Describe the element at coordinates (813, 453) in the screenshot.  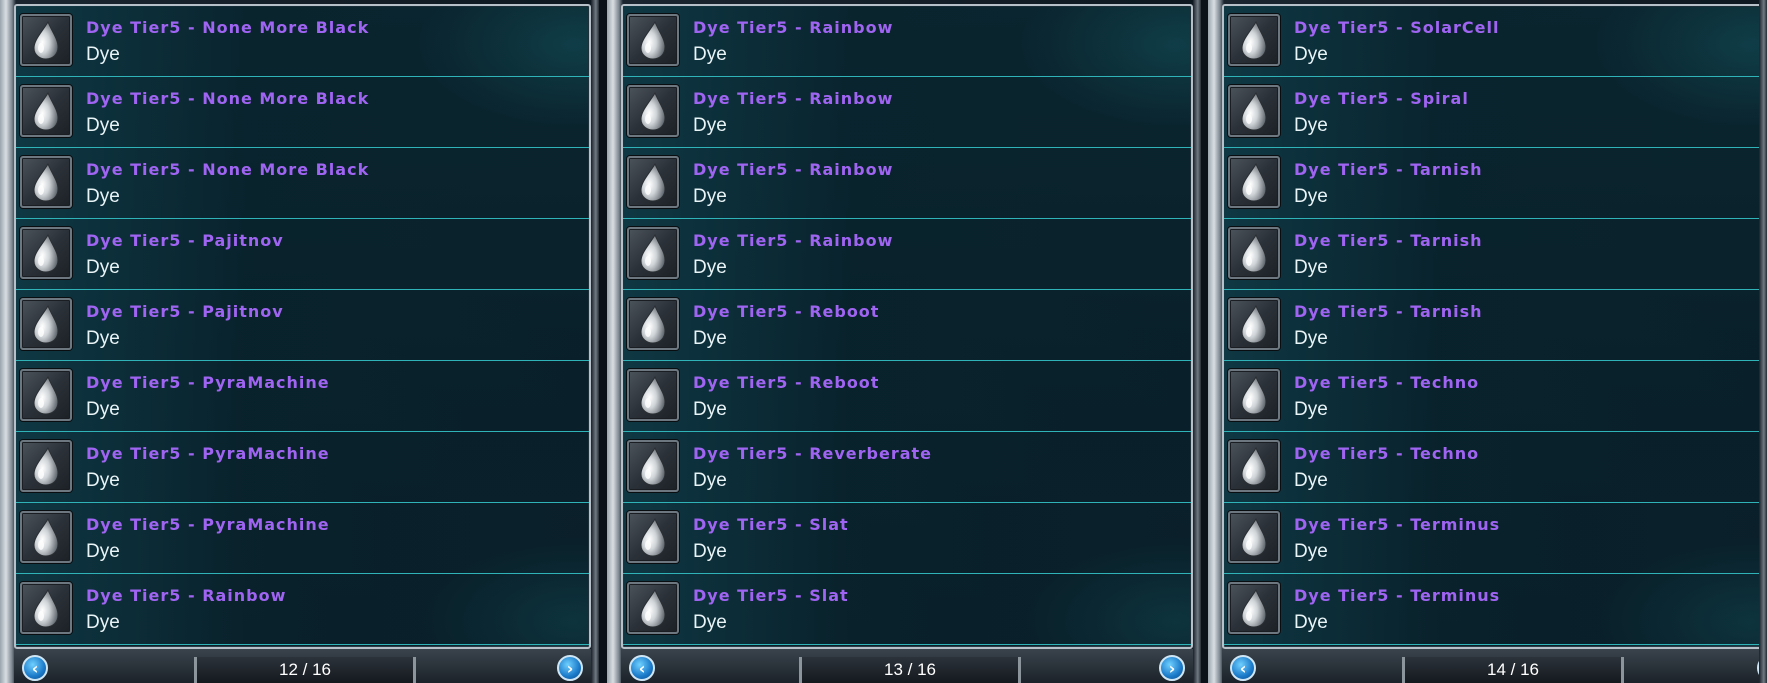
I see `item-name: Dye Tier5 - Reverberate` at that location.